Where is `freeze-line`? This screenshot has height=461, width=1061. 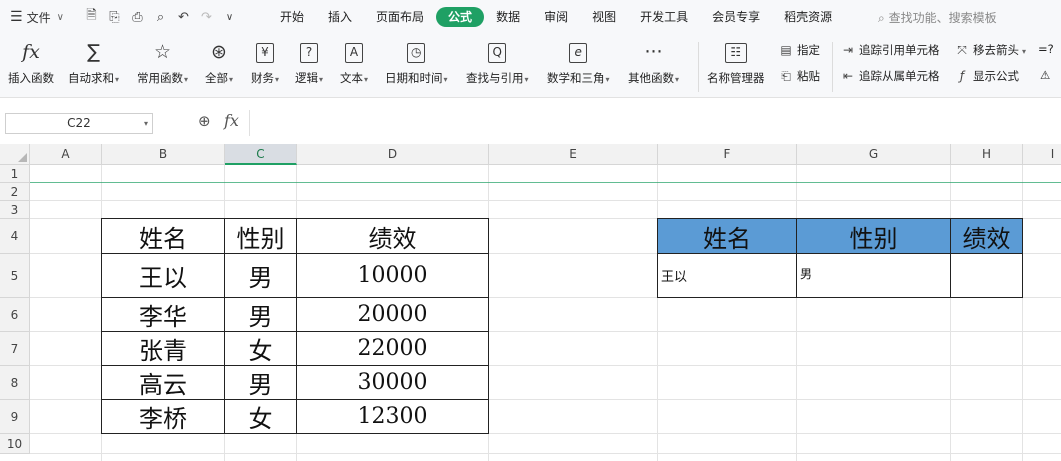 freeze-line is located at coordinates (545, 182).